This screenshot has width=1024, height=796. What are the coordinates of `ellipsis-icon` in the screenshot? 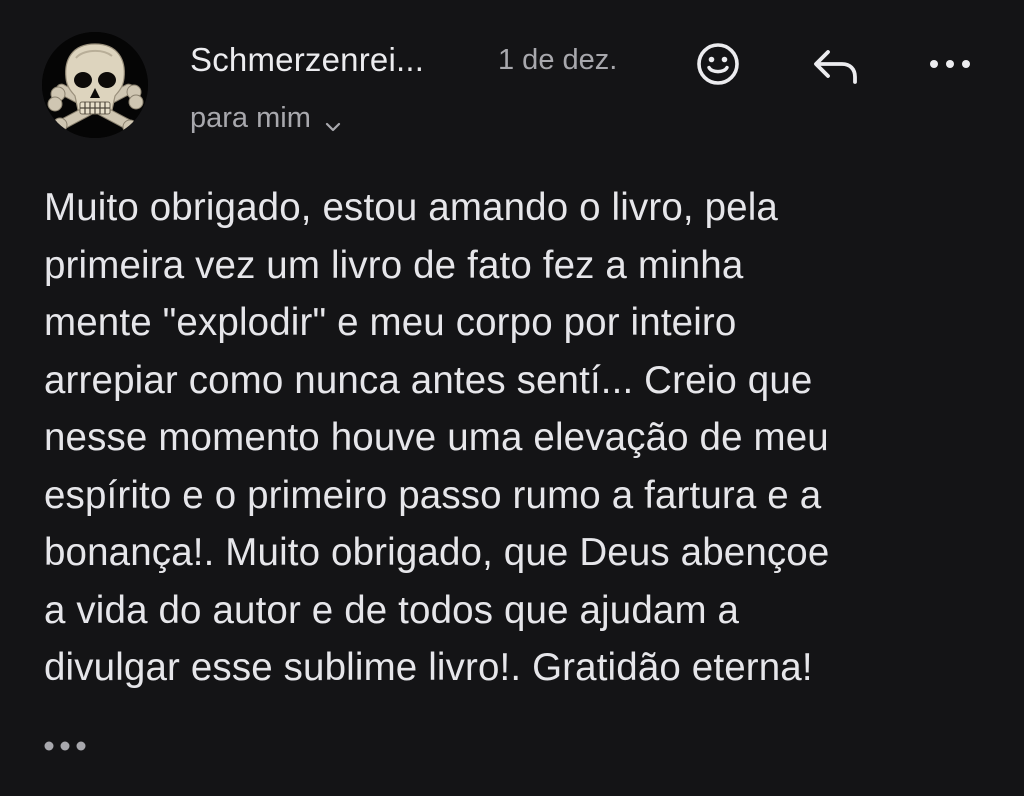 It's located at (65, 746).